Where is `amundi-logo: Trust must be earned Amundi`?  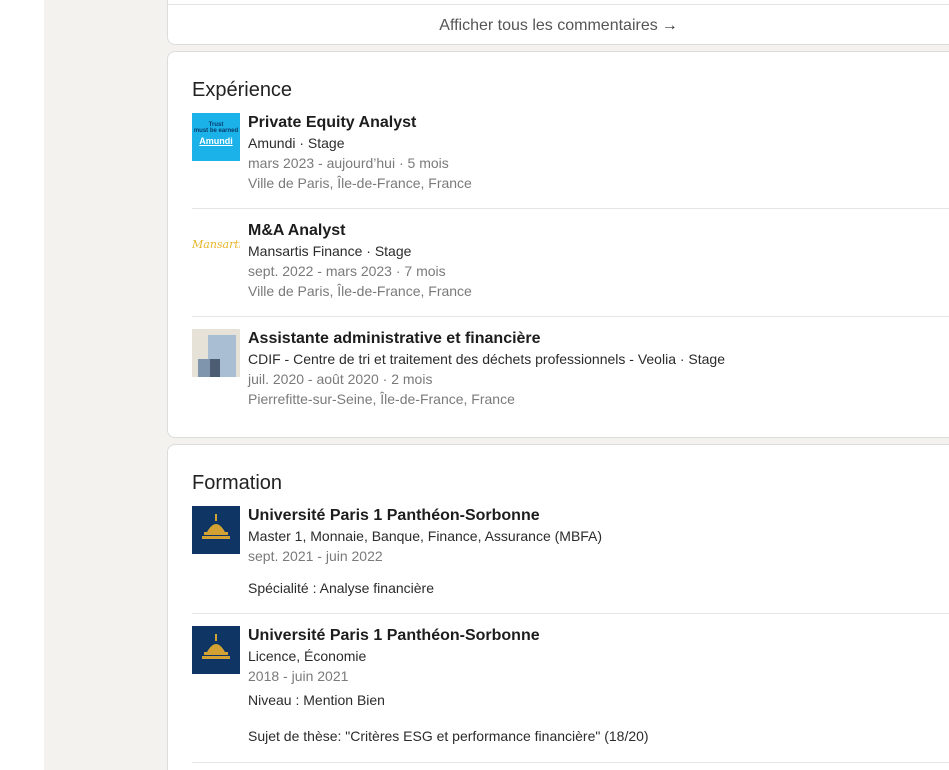
amundi-logo: Trust must be earned Amundi is located at coordinates (216, 137).